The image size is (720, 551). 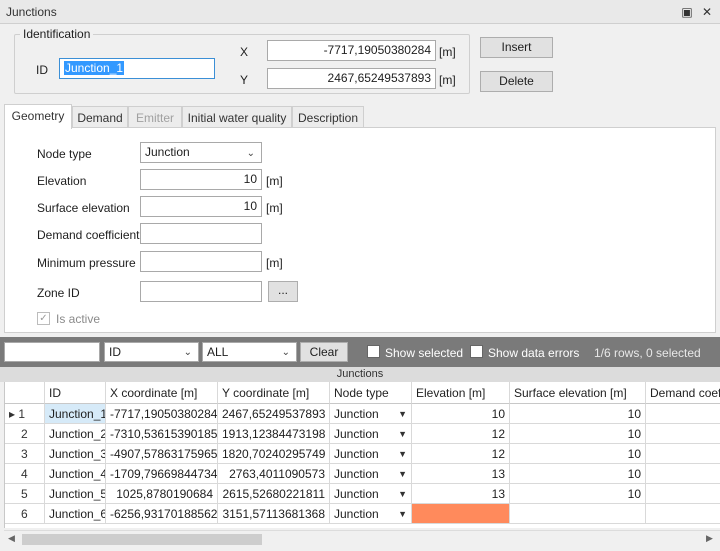 I want to click on row-status: 1/6 rows, 0 selected, so click(x=647, y=353).